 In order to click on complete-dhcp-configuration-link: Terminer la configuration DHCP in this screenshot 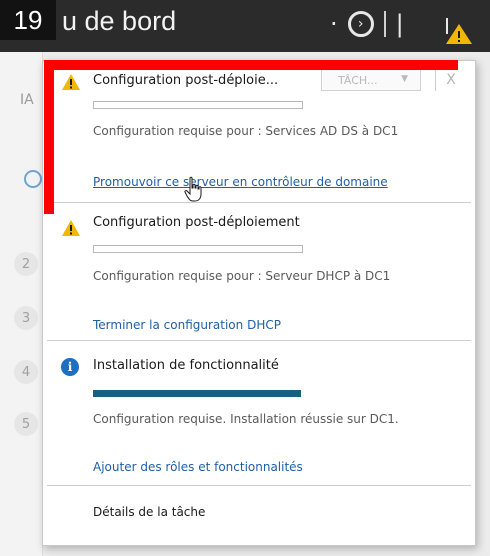, I will do `click(187, 325)`.